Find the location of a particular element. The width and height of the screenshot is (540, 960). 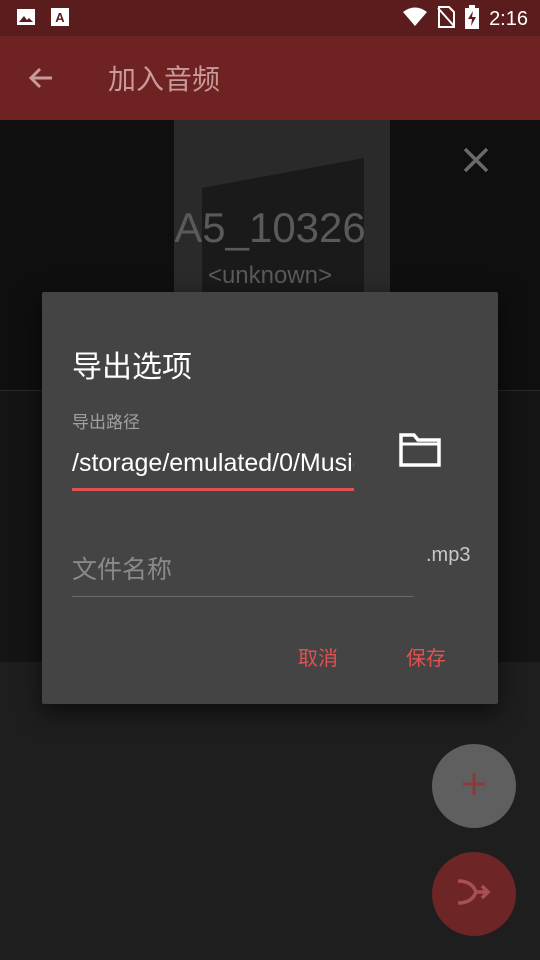

add-audio-button is located at coordinates (474, 786).